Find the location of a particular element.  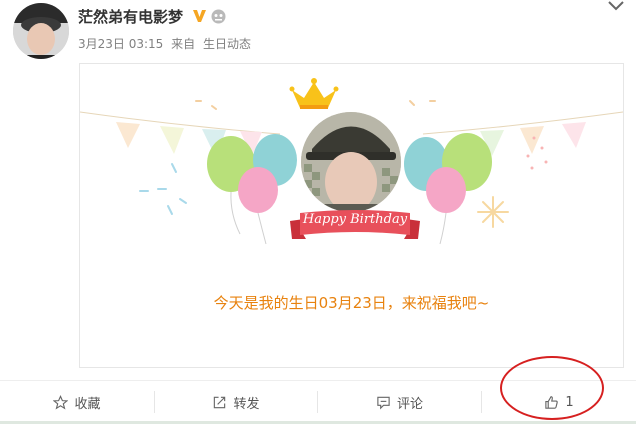

repost-button: 转发 is located at coordinates (236, 402).